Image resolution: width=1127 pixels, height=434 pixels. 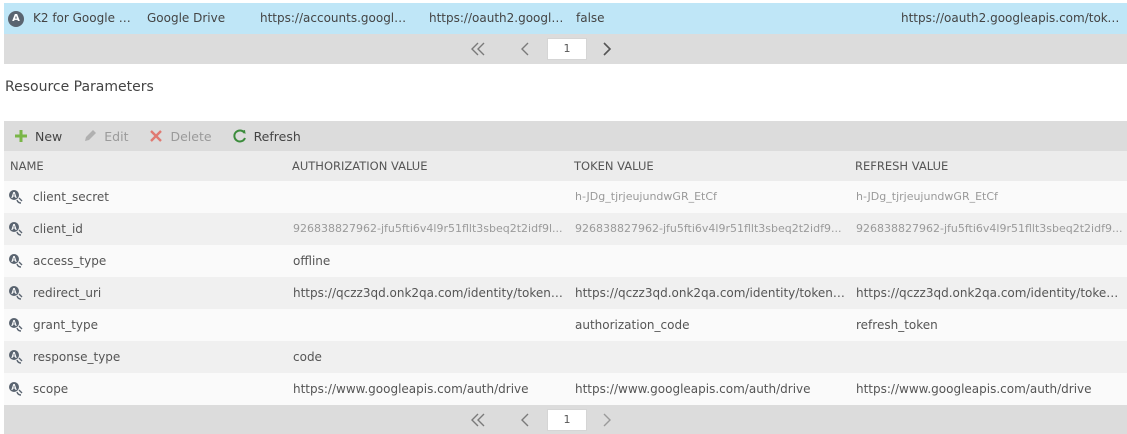 I want to click on parameter-name: grant_type, so click(x=66, y=325).